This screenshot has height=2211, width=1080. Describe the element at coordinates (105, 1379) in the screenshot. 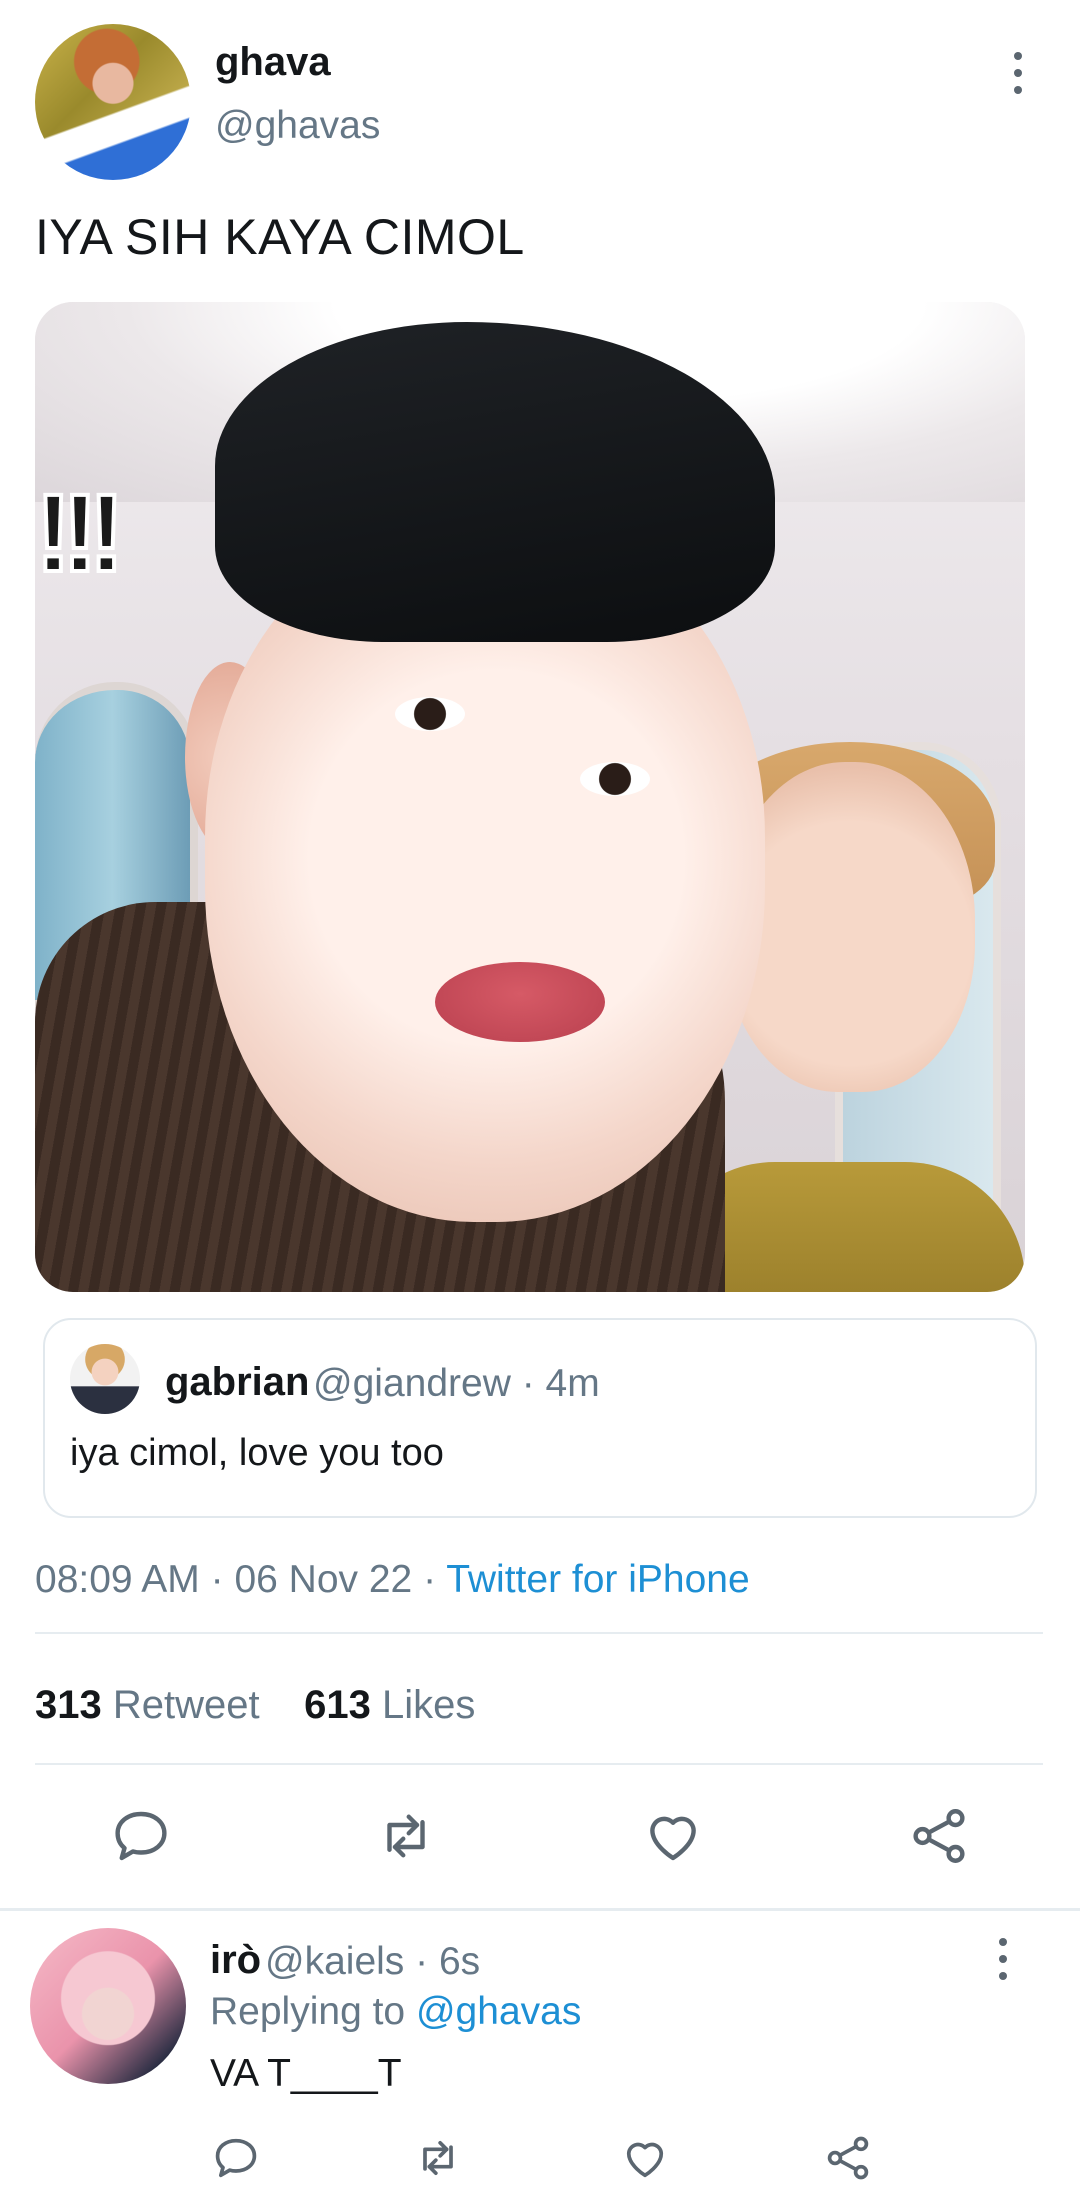

I see `quoted-avatar` at that location.